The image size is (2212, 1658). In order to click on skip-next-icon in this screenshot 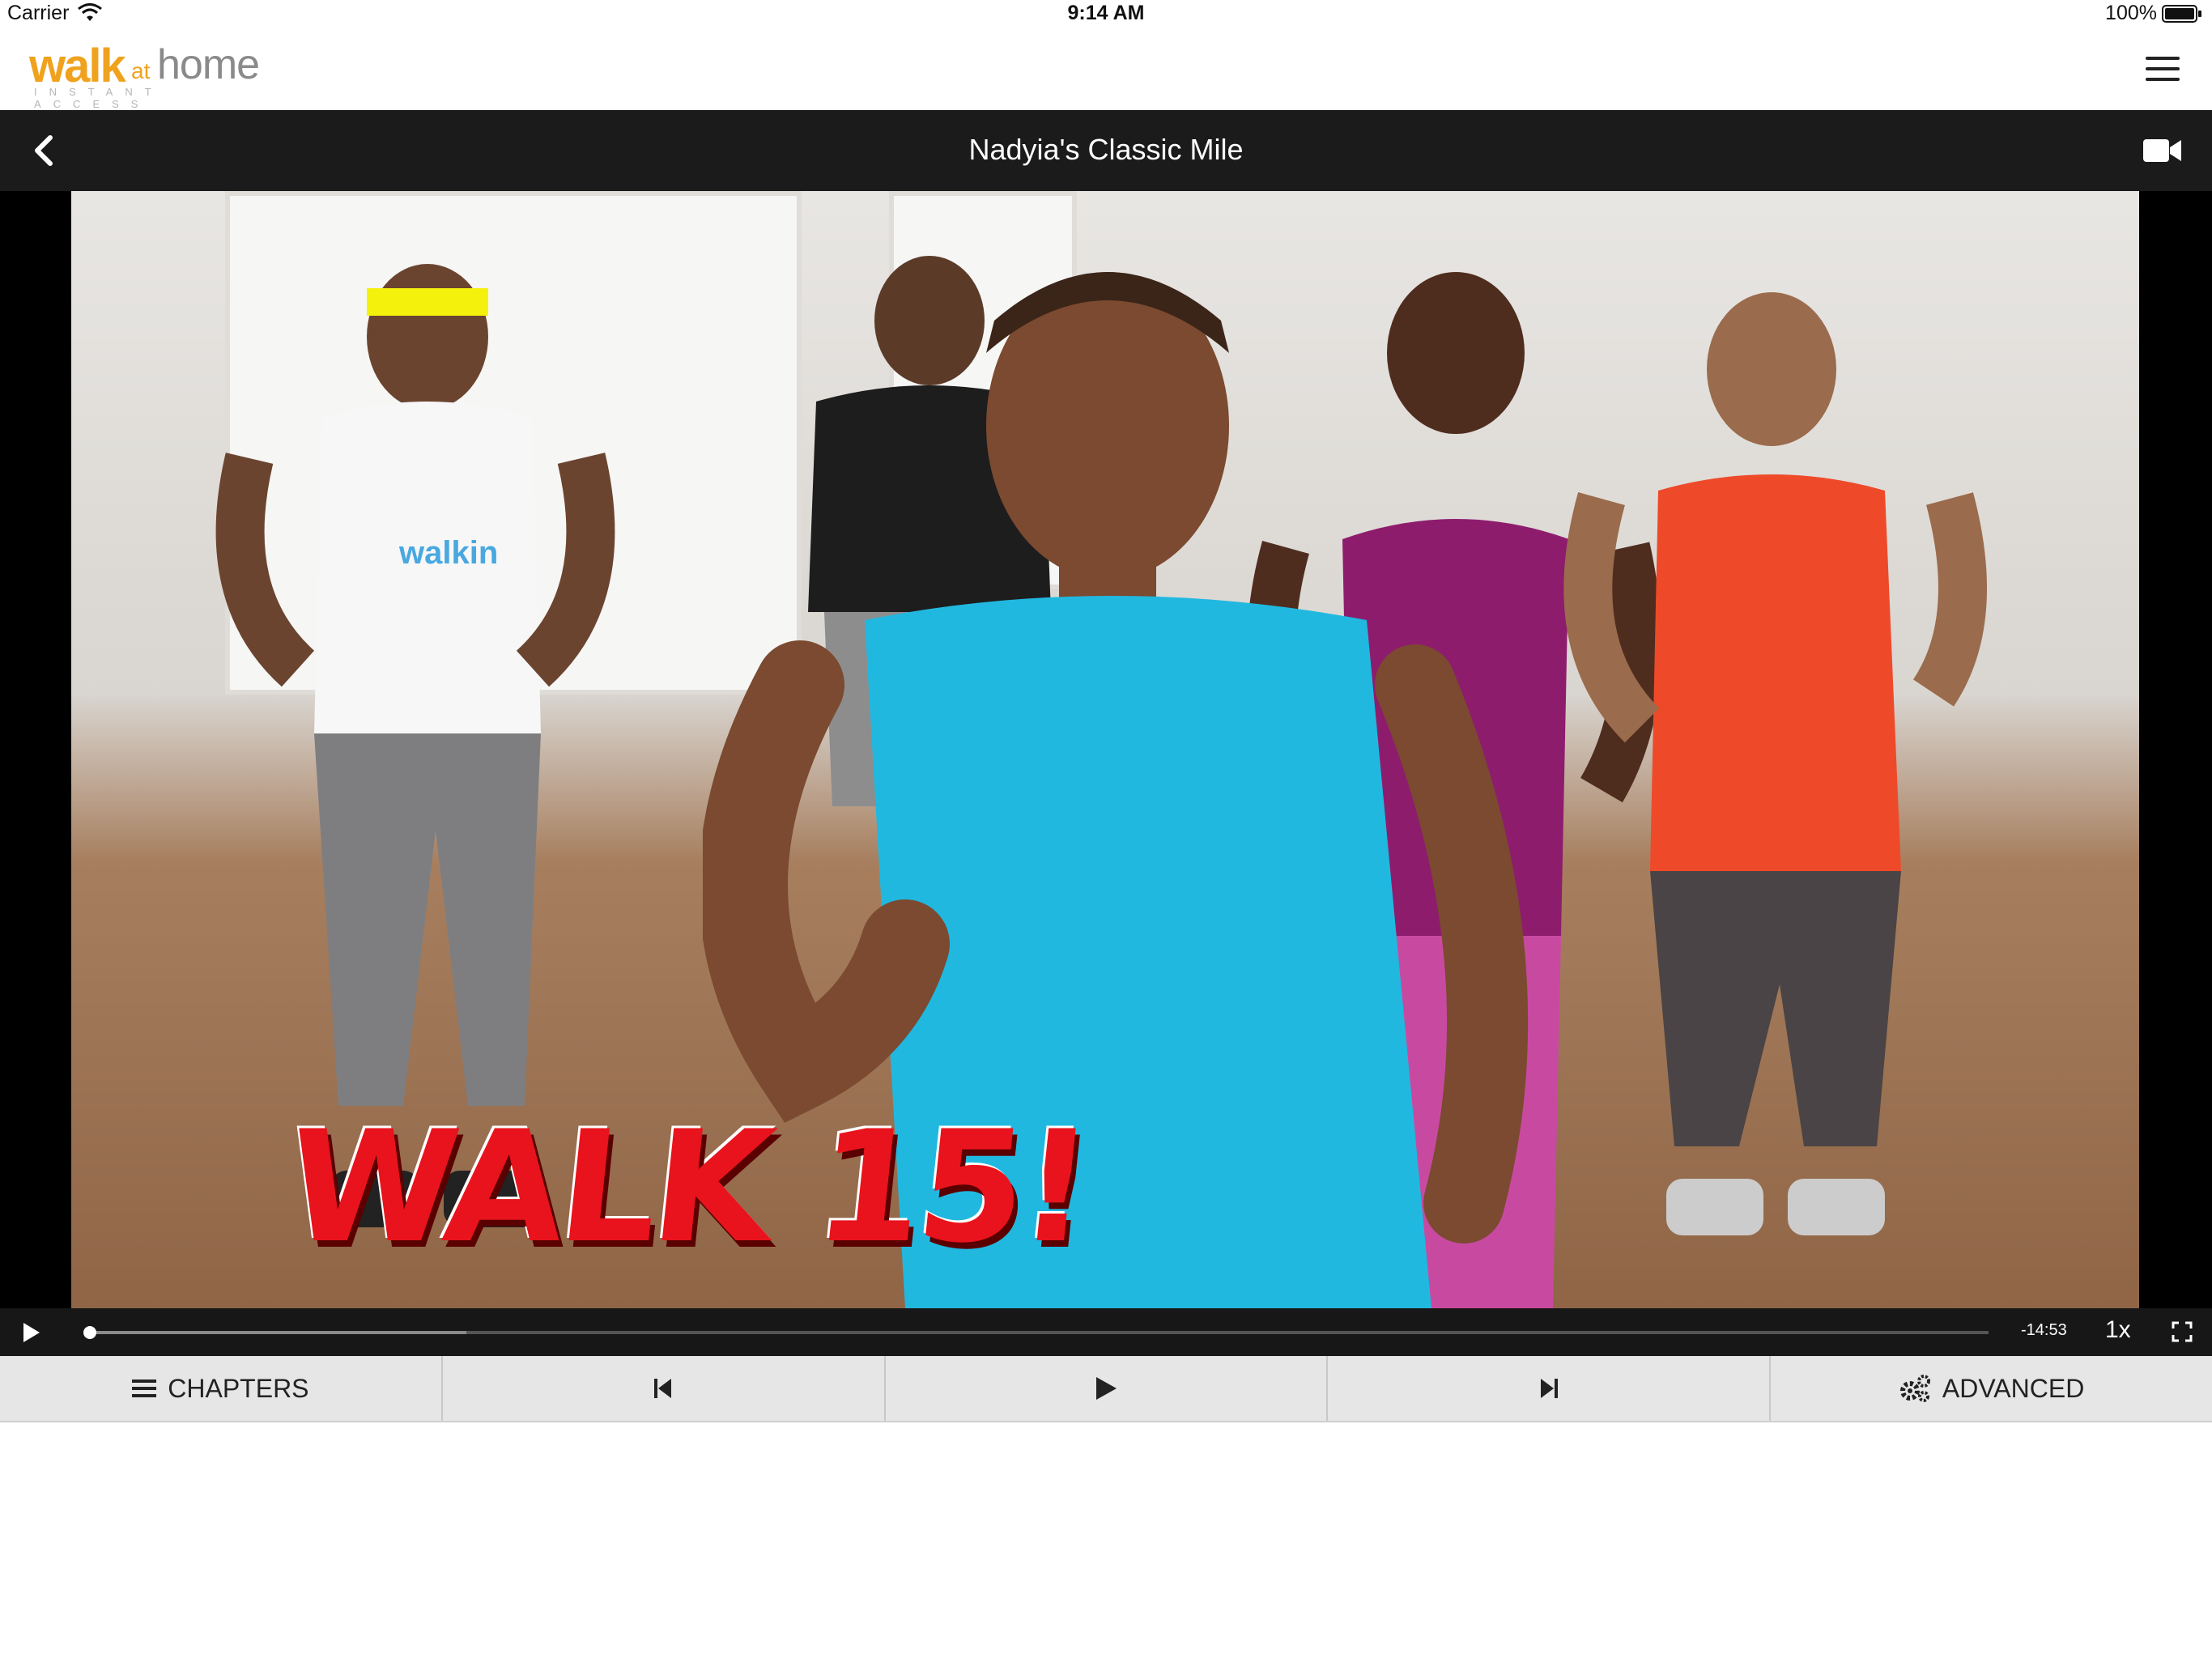, I will do `click(1549, 1388)`.